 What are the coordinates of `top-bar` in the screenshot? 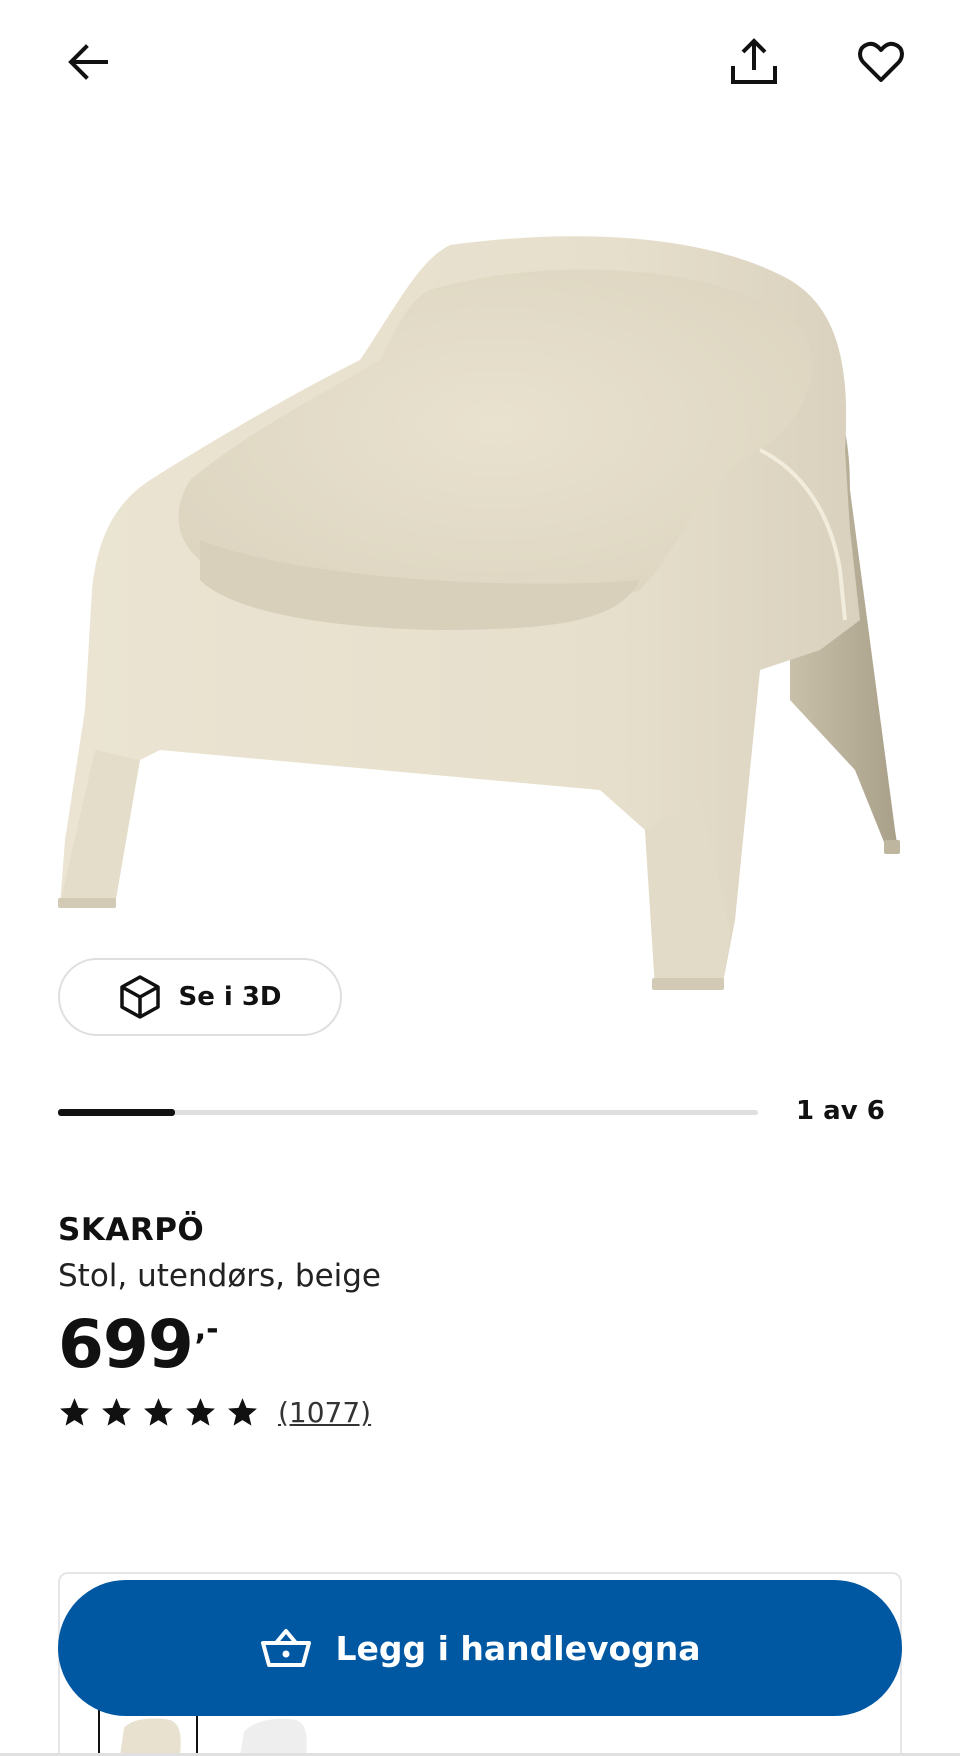 It's located at (480, 65).